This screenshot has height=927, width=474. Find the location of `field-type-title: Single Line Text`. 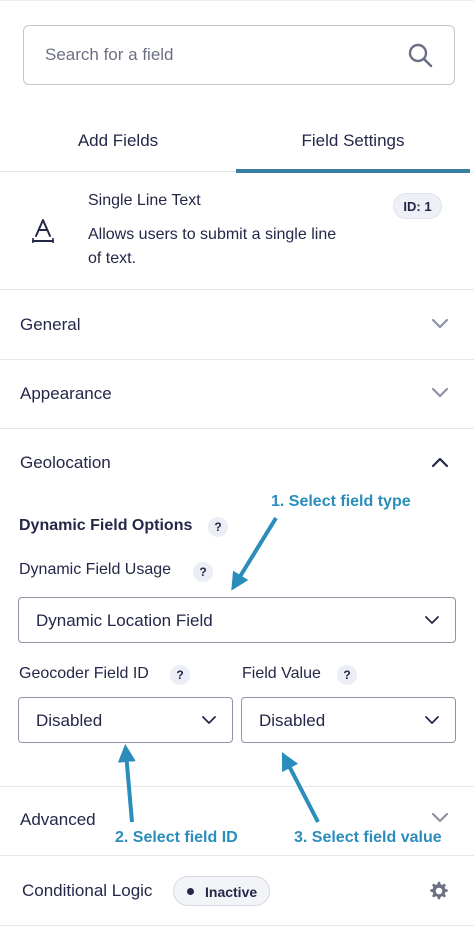

field-type-title: Single Line Text is located at coordinates (144, 200).